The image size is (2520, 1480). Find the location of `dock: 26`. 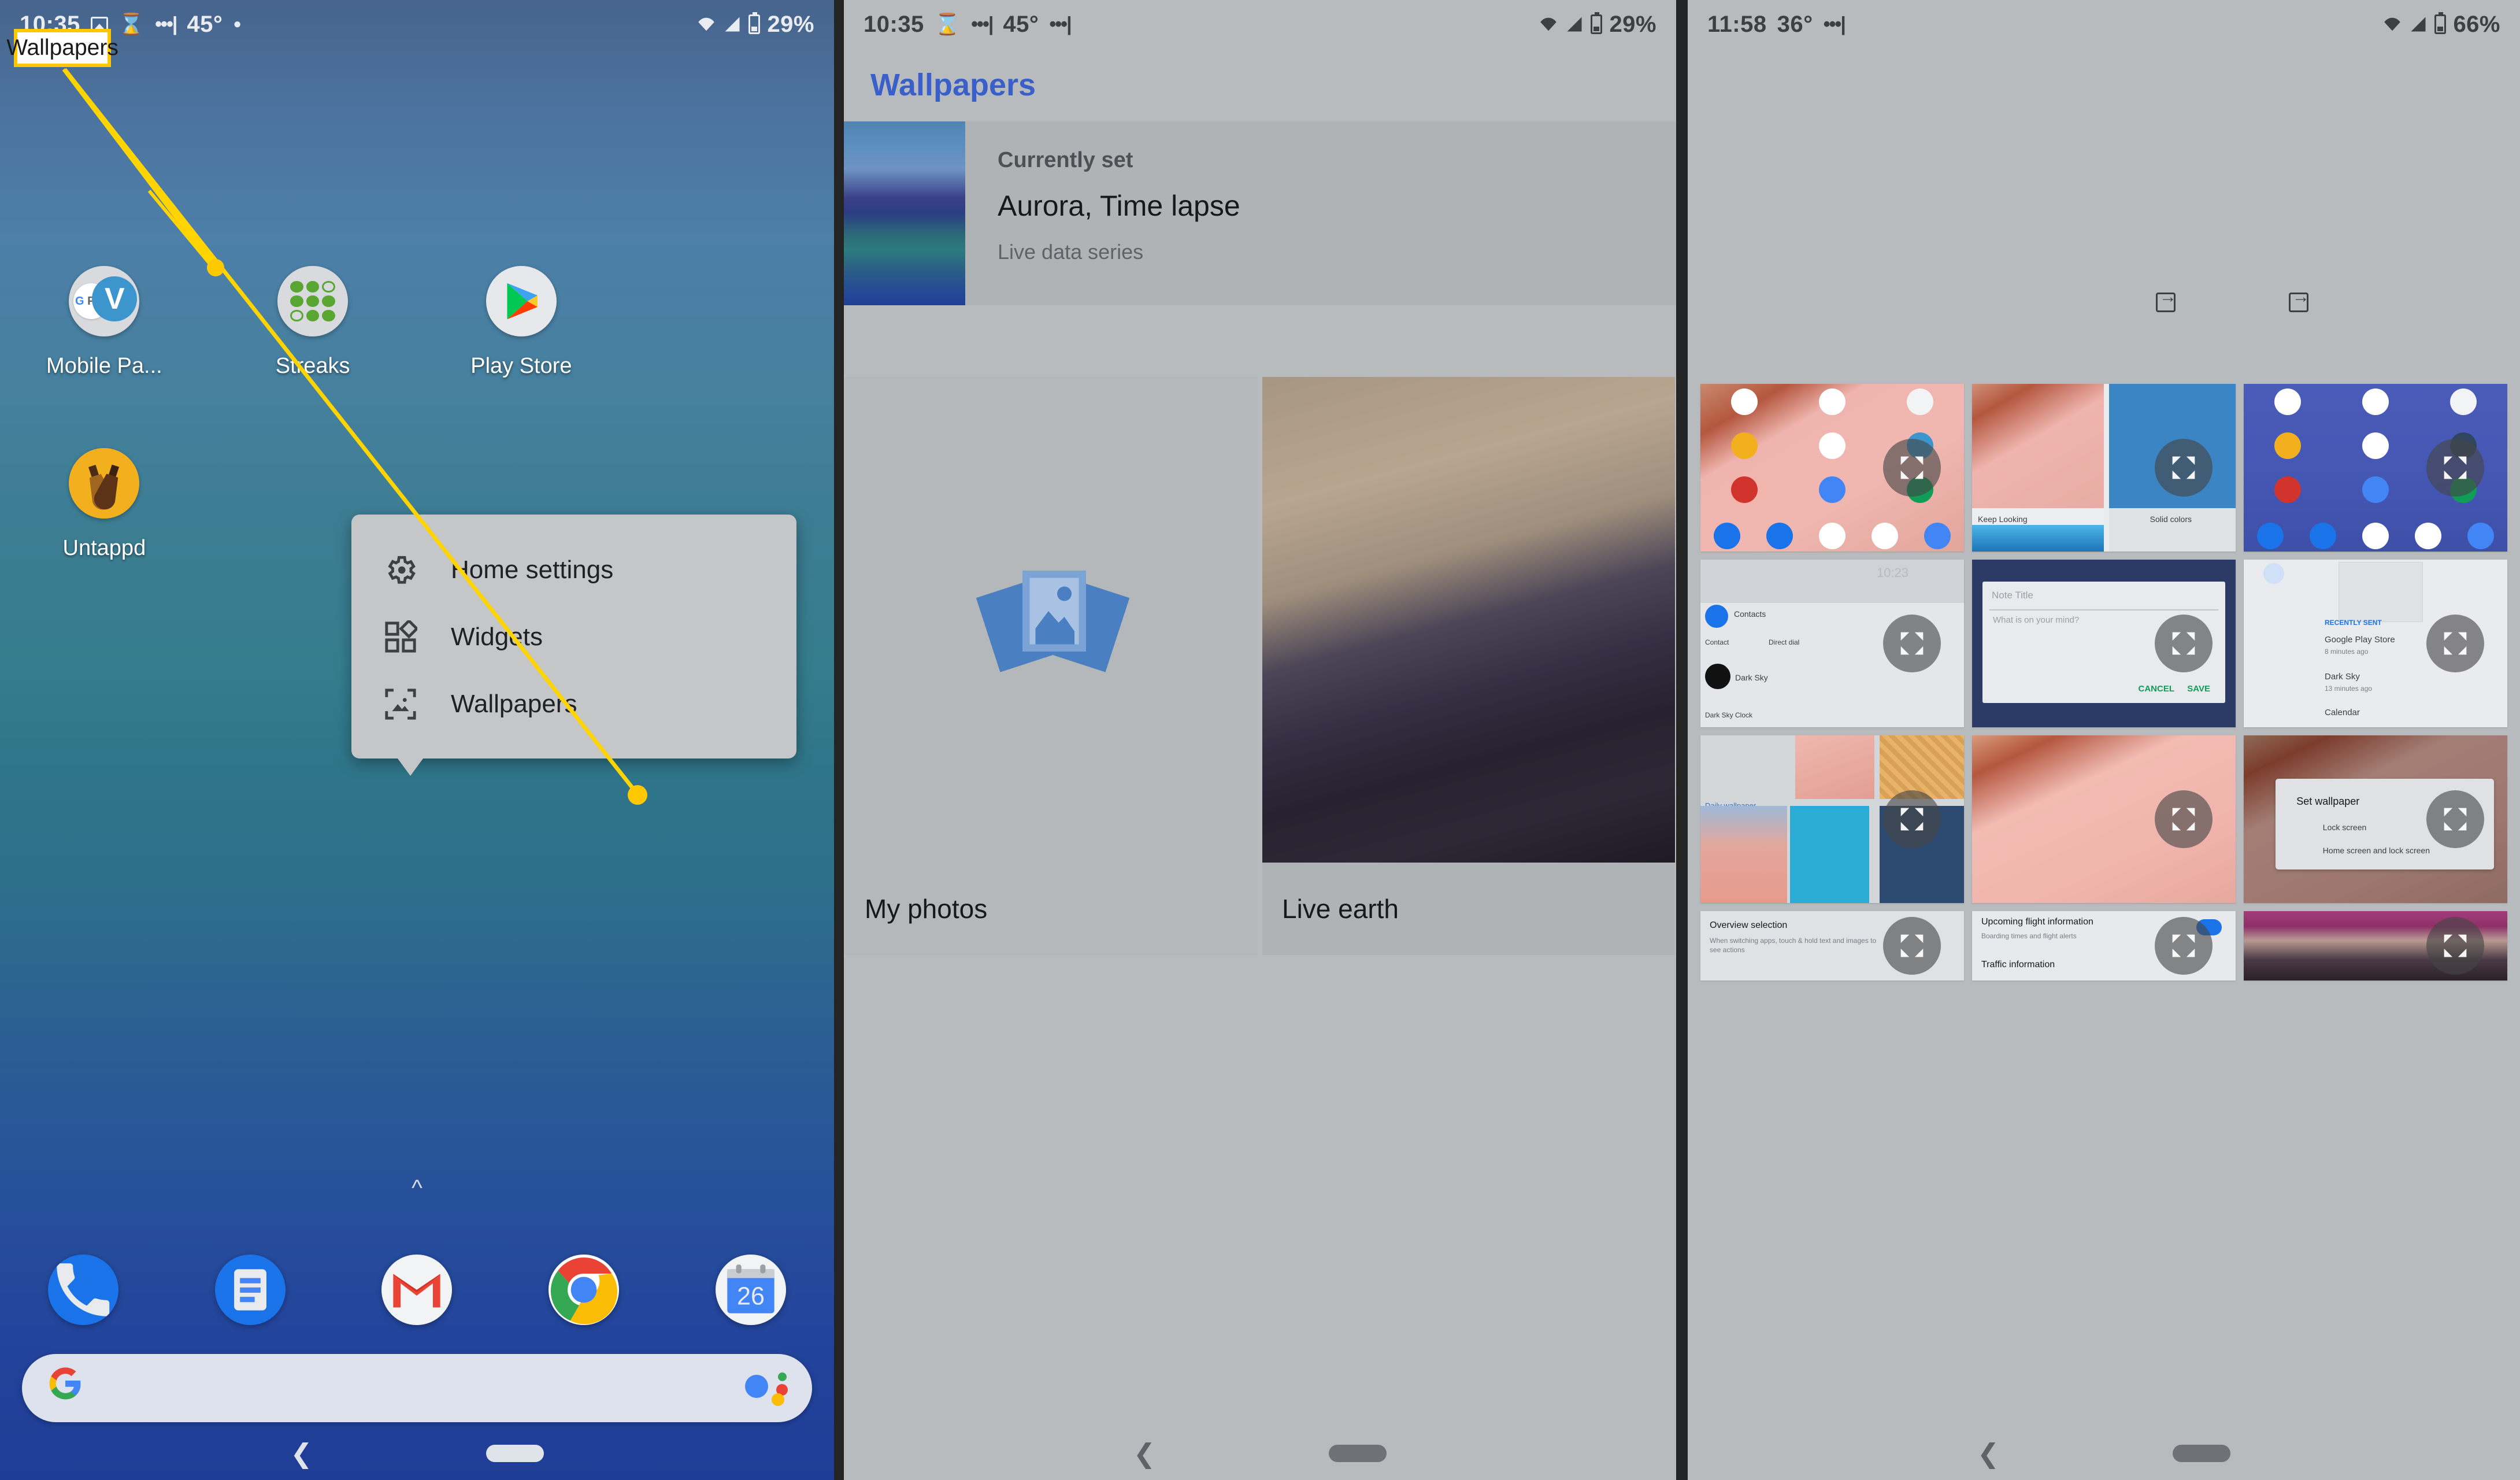

dock: 26 is located at coordinates (417, 1290).